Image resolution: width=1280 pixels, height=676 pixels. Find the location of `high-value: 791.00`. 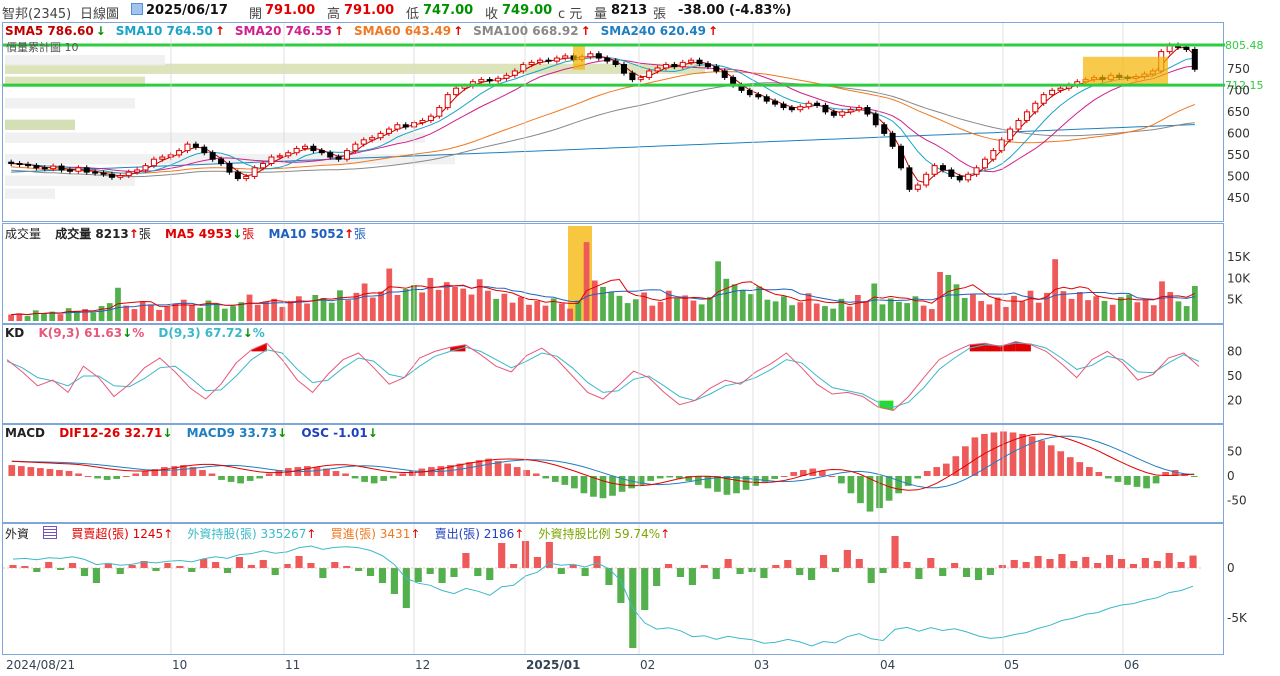

high-value: 791.00 is located at coordinates (369, 10).